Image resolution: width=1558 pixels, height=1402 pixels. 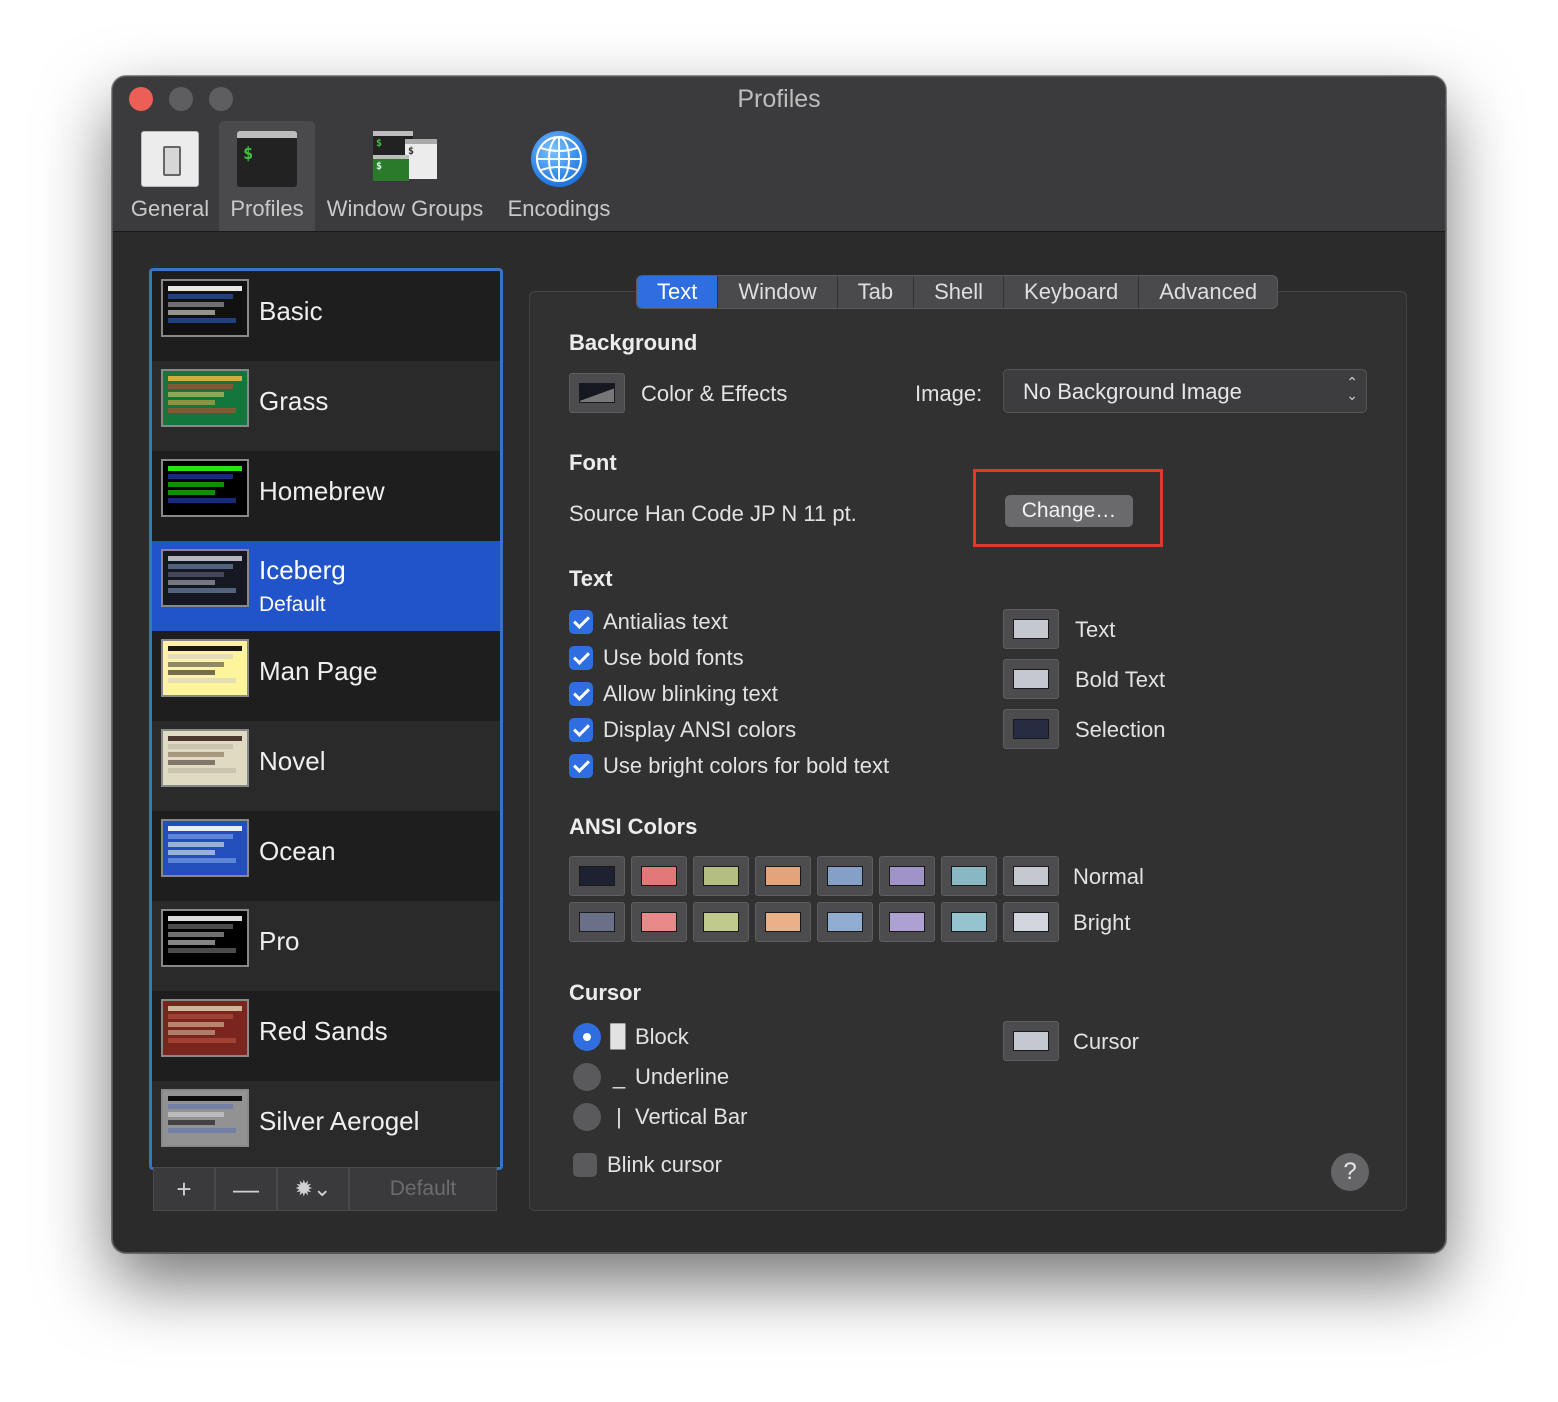 I want to click on profile-name: Ocean, so click(x=297, y=851).